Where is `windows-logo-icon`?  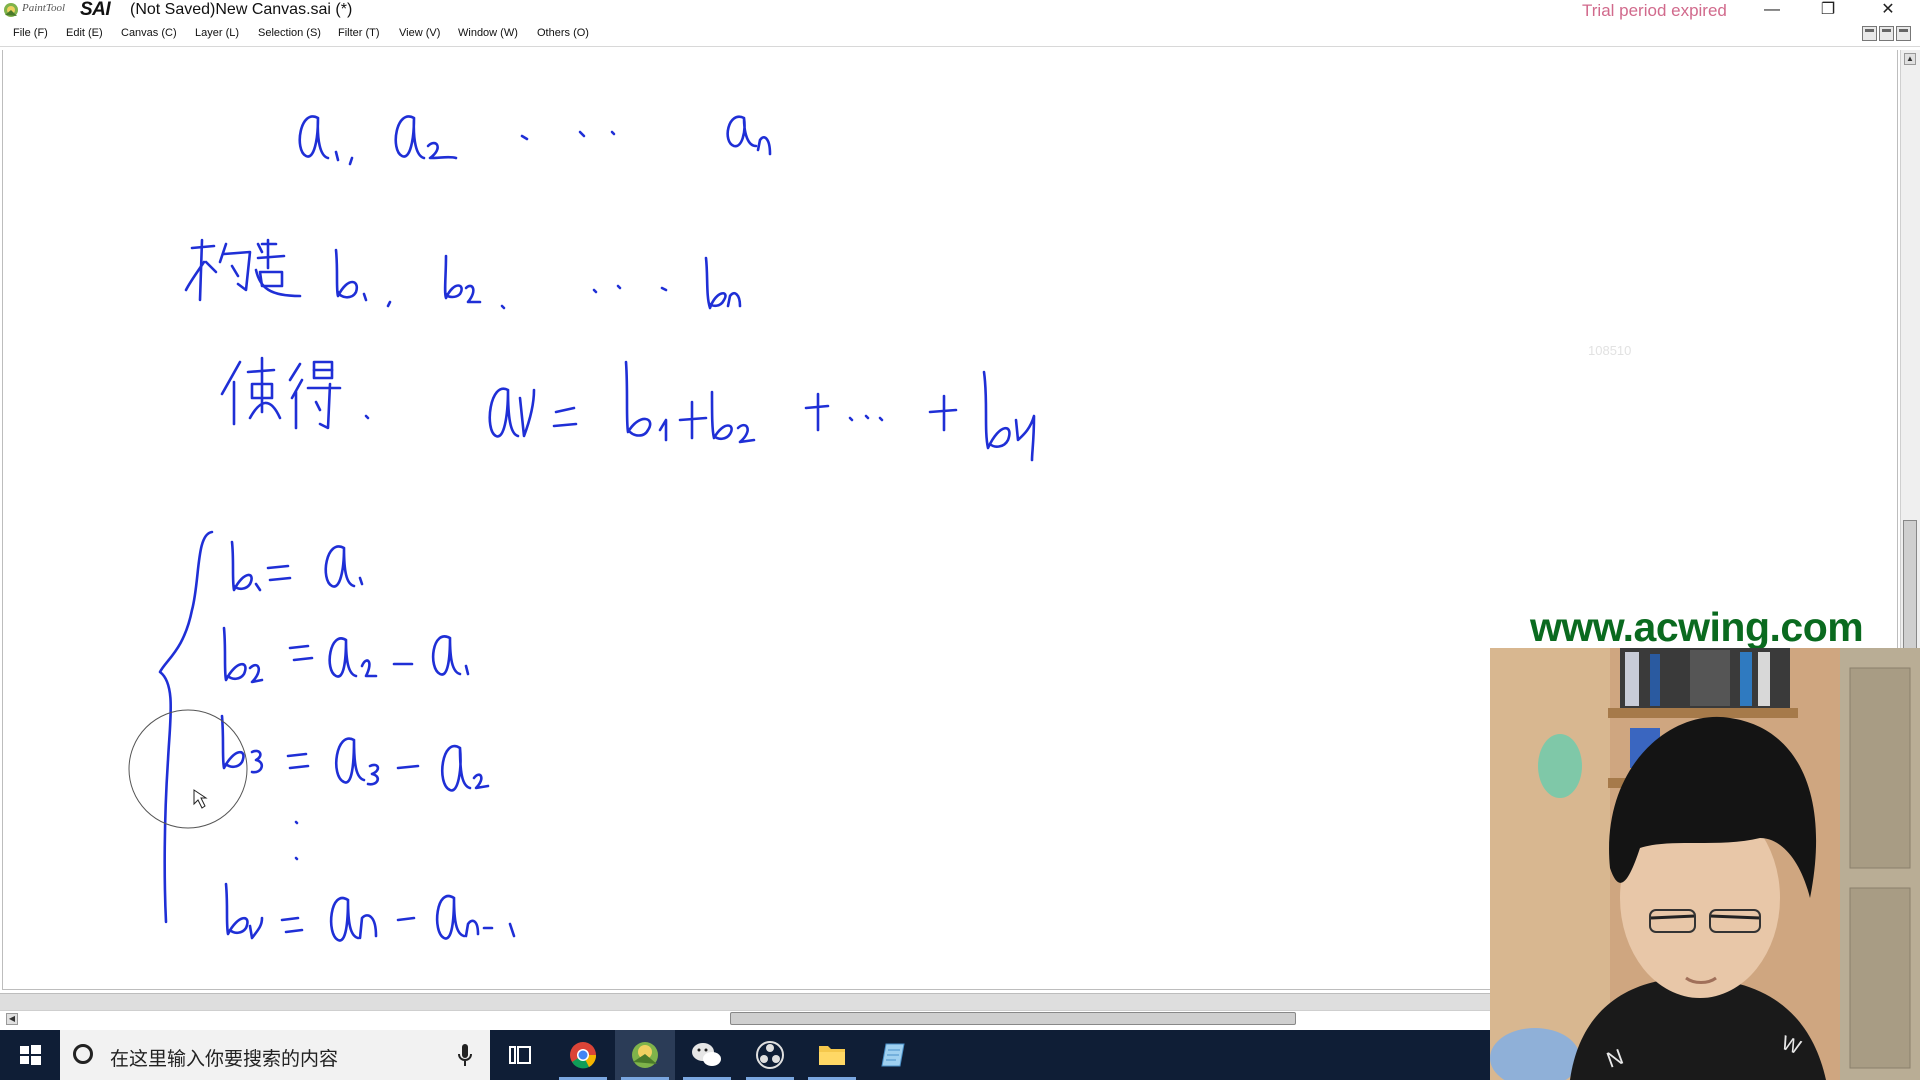
windows-logo-icon is located at coordinates (30, 1055).